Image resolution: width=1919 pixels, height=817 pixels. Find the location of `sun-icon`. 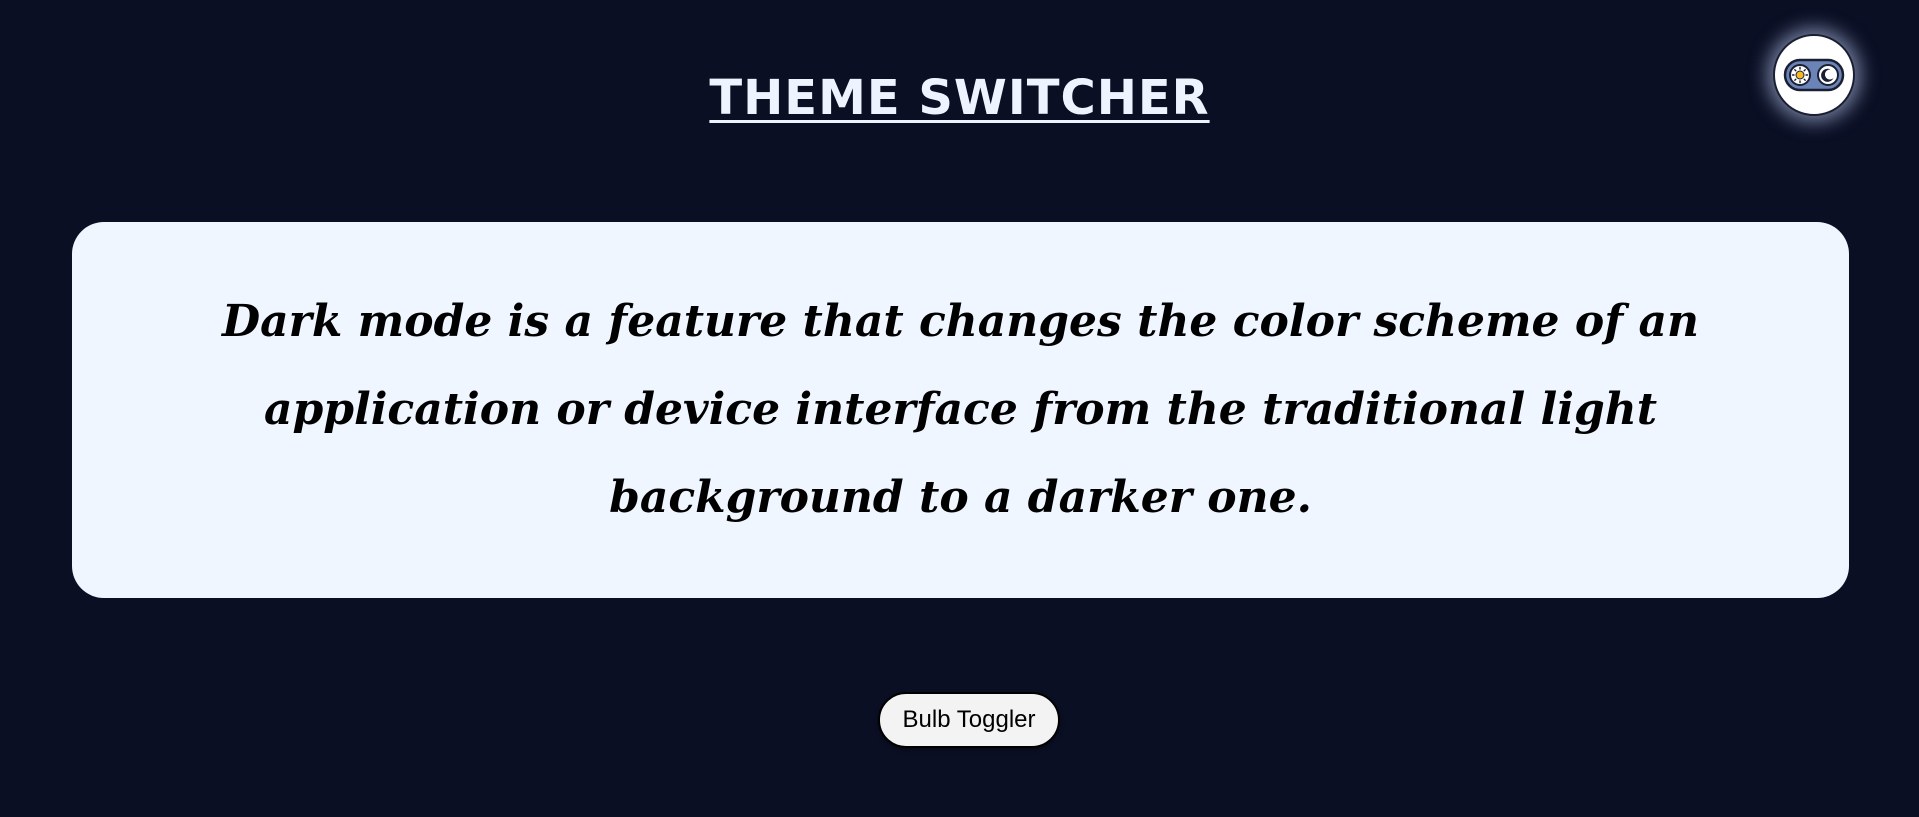

sun-icon is located at coordinates (1800, 75).